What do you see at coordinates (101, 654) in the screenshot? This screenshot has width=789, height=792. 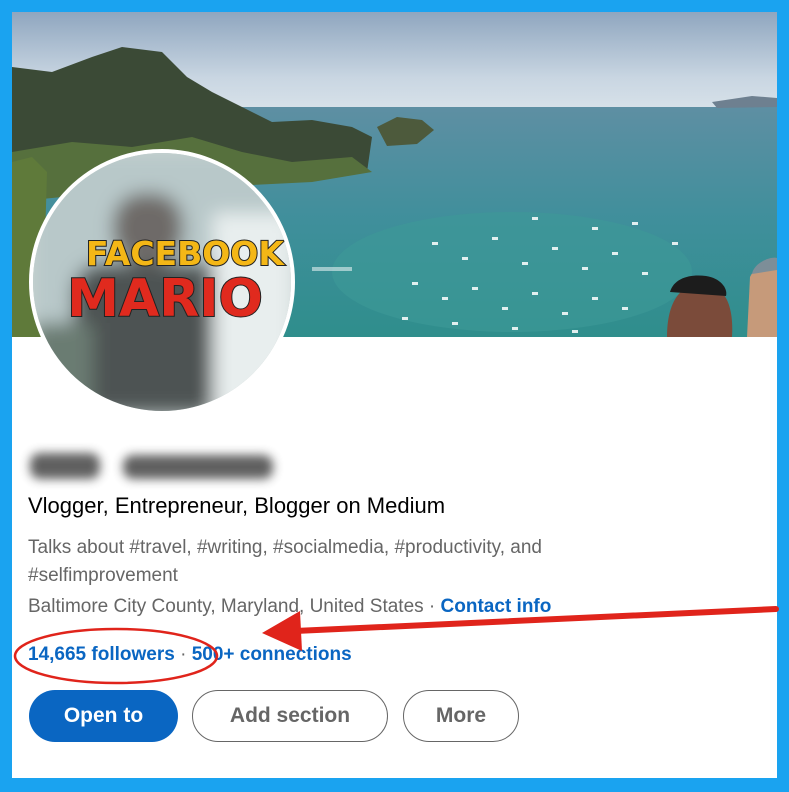 I see `followers-link: 14,665 followers` at bounding box center [101, 654].